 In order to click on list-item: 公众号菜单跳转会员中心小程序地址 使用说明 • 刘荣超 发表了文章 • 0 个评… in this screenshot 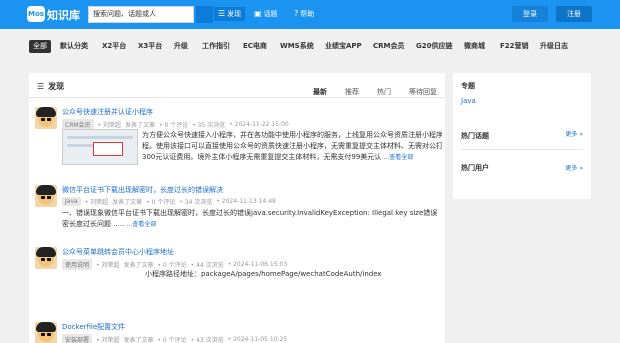, I will do `click(237, 267)`.